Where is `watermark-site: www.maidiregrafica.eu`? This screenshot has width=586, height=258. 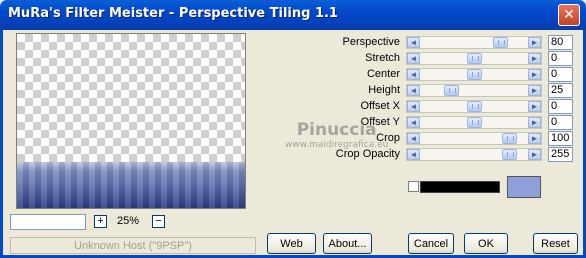 watermark-site: www.maidiregrafica.eu is located at coordinates (337, 145).